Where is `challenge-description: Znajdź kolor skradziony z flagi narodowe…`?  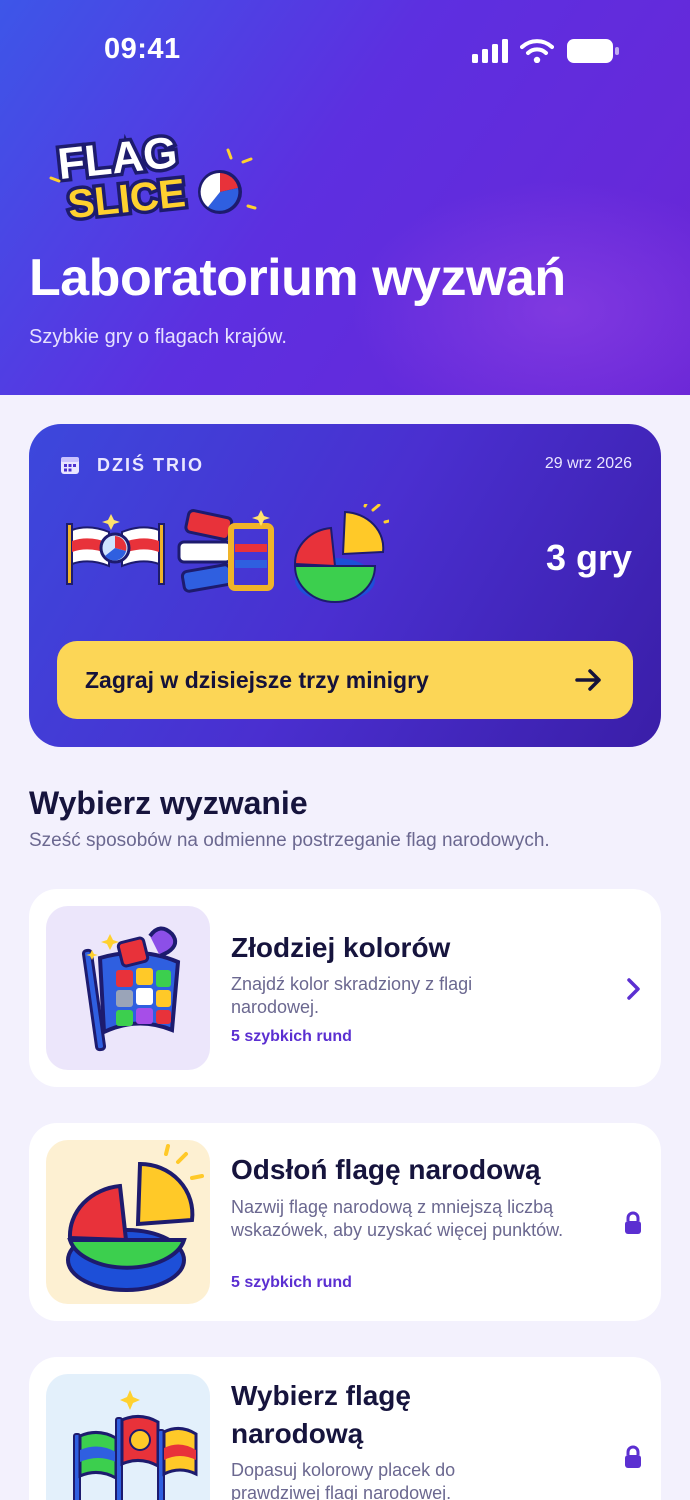
challenge-description: Znajdź kolor skradziony z flagi narodowe… is located at coordinates (352, 995).